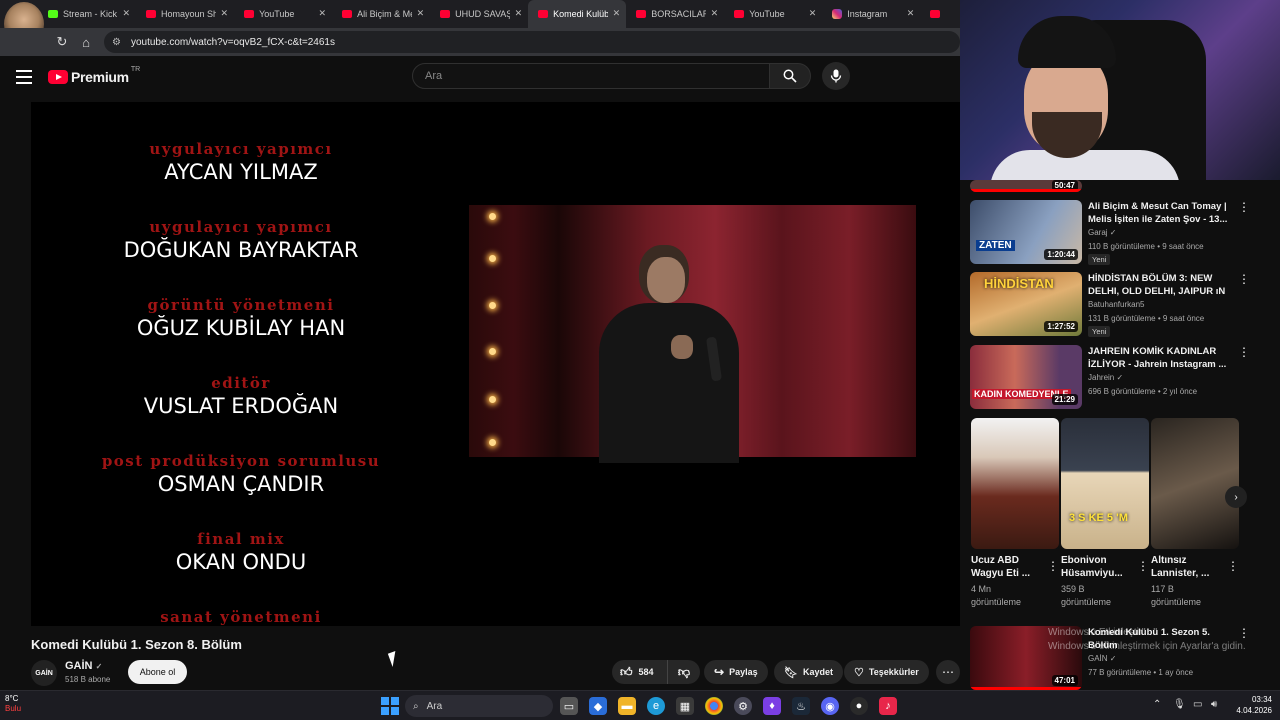 Image resolution: width=1280 pixels, height=720 pixels. I want to click on share-button: ↪ Paylaş, so click(736, 672).